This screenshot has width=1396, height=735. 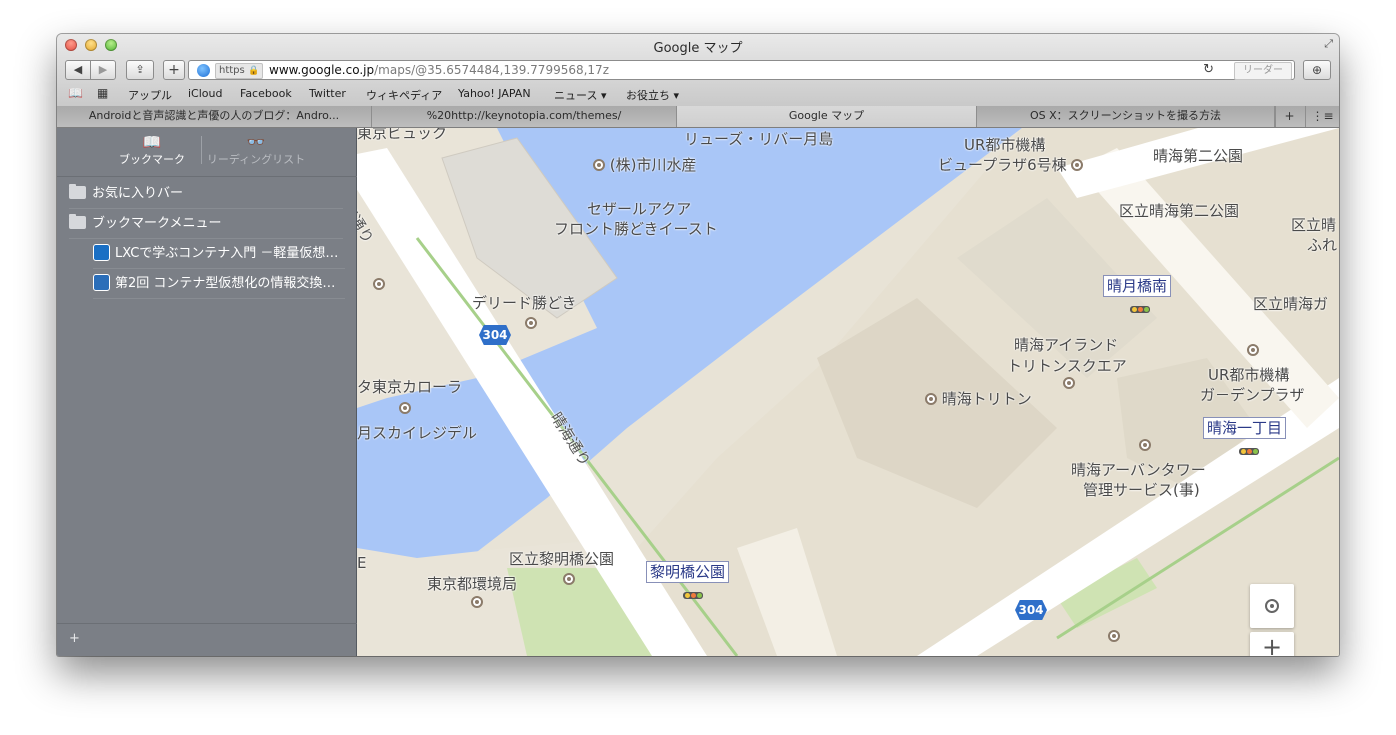 I want to click on map-label-ur-garden1: UR都市機構, so click(x=1249, y=375).